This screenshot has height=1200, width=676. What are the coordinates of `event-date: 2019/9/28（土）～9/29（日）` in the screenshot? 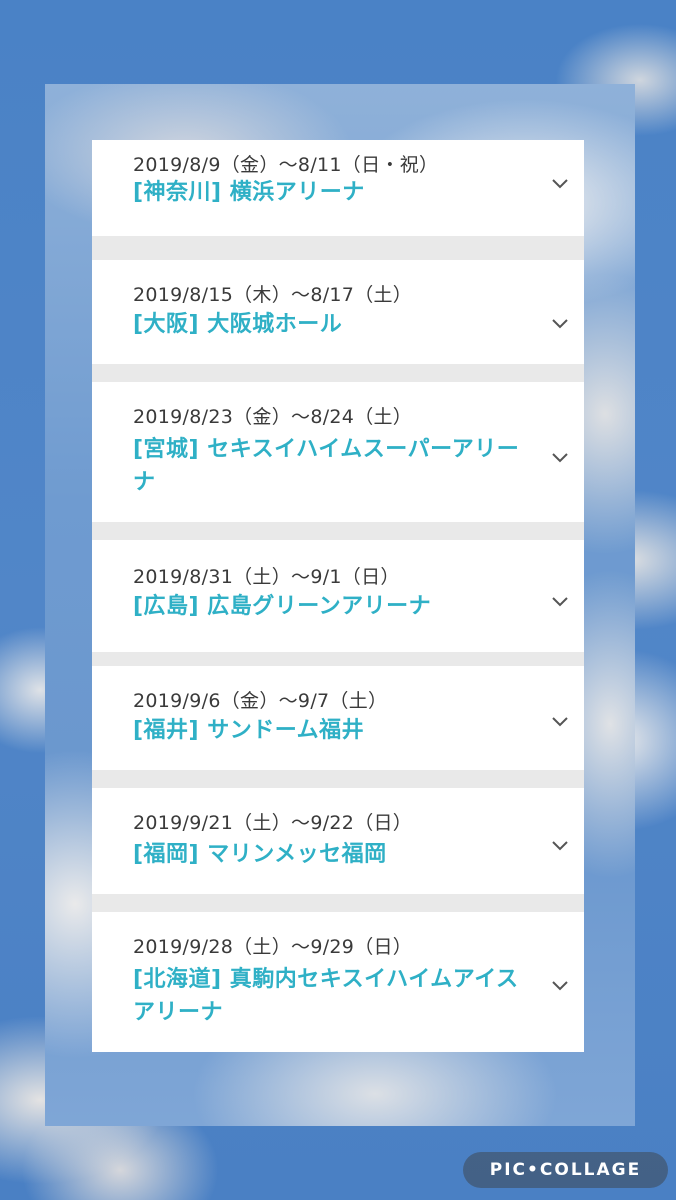 It's located at (273, 947).